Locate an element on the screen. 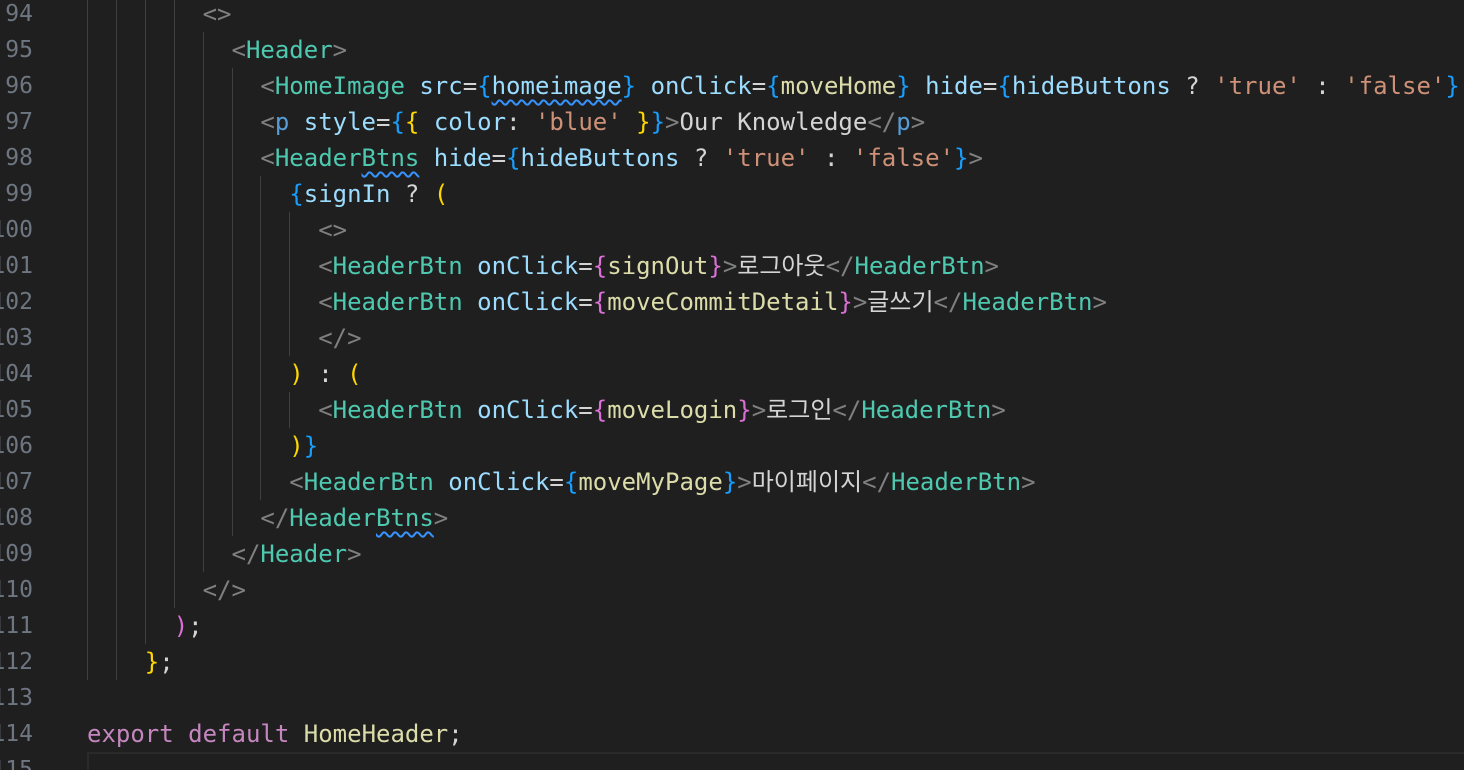 The height and width of the screenshot is (770, 1464). code-token: HeaderBtns is located at coordinates (347, 158).